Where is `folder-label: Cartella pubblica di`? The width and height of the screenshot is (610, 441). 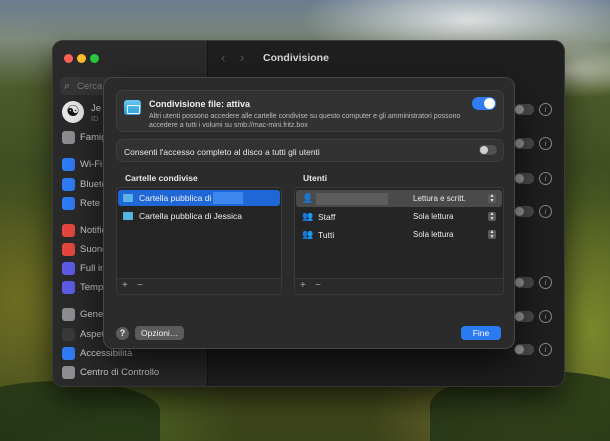 folder-label: Cartella pubblica di is located at coordinates (175, 198).